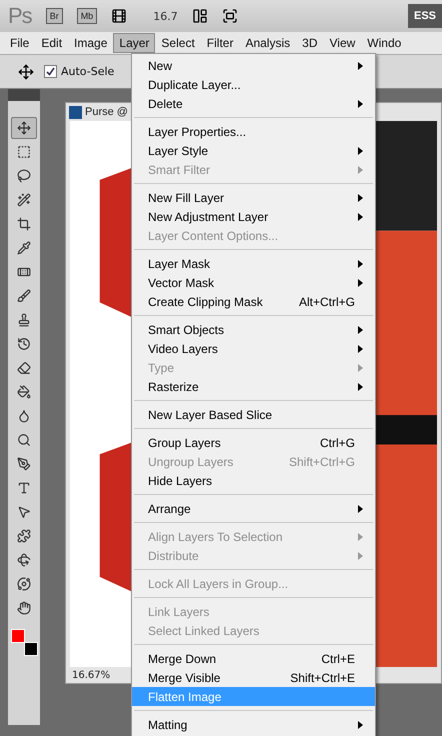 The width and height of the screenshot is (442, 736). Describe the element at coordinates (253, 348) in the screenshot. I see `menu-item: Video Layers` at that location.